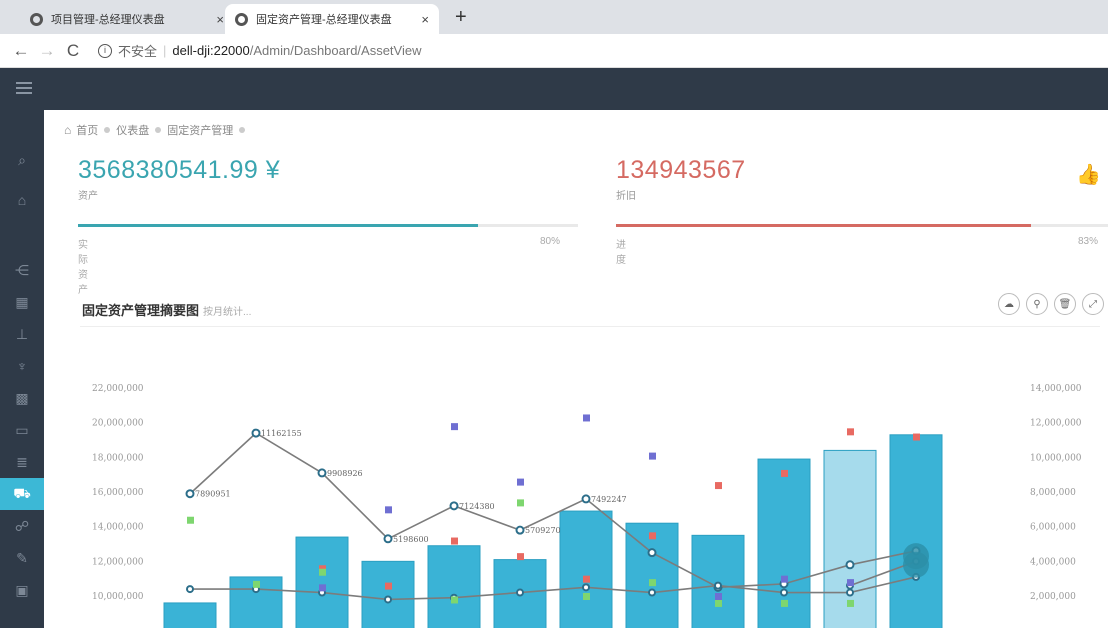 The width and height of the screenshot is (1108, 628). I want to click on kpi-depreciation: 134943567 折旧, so click(681, 179).